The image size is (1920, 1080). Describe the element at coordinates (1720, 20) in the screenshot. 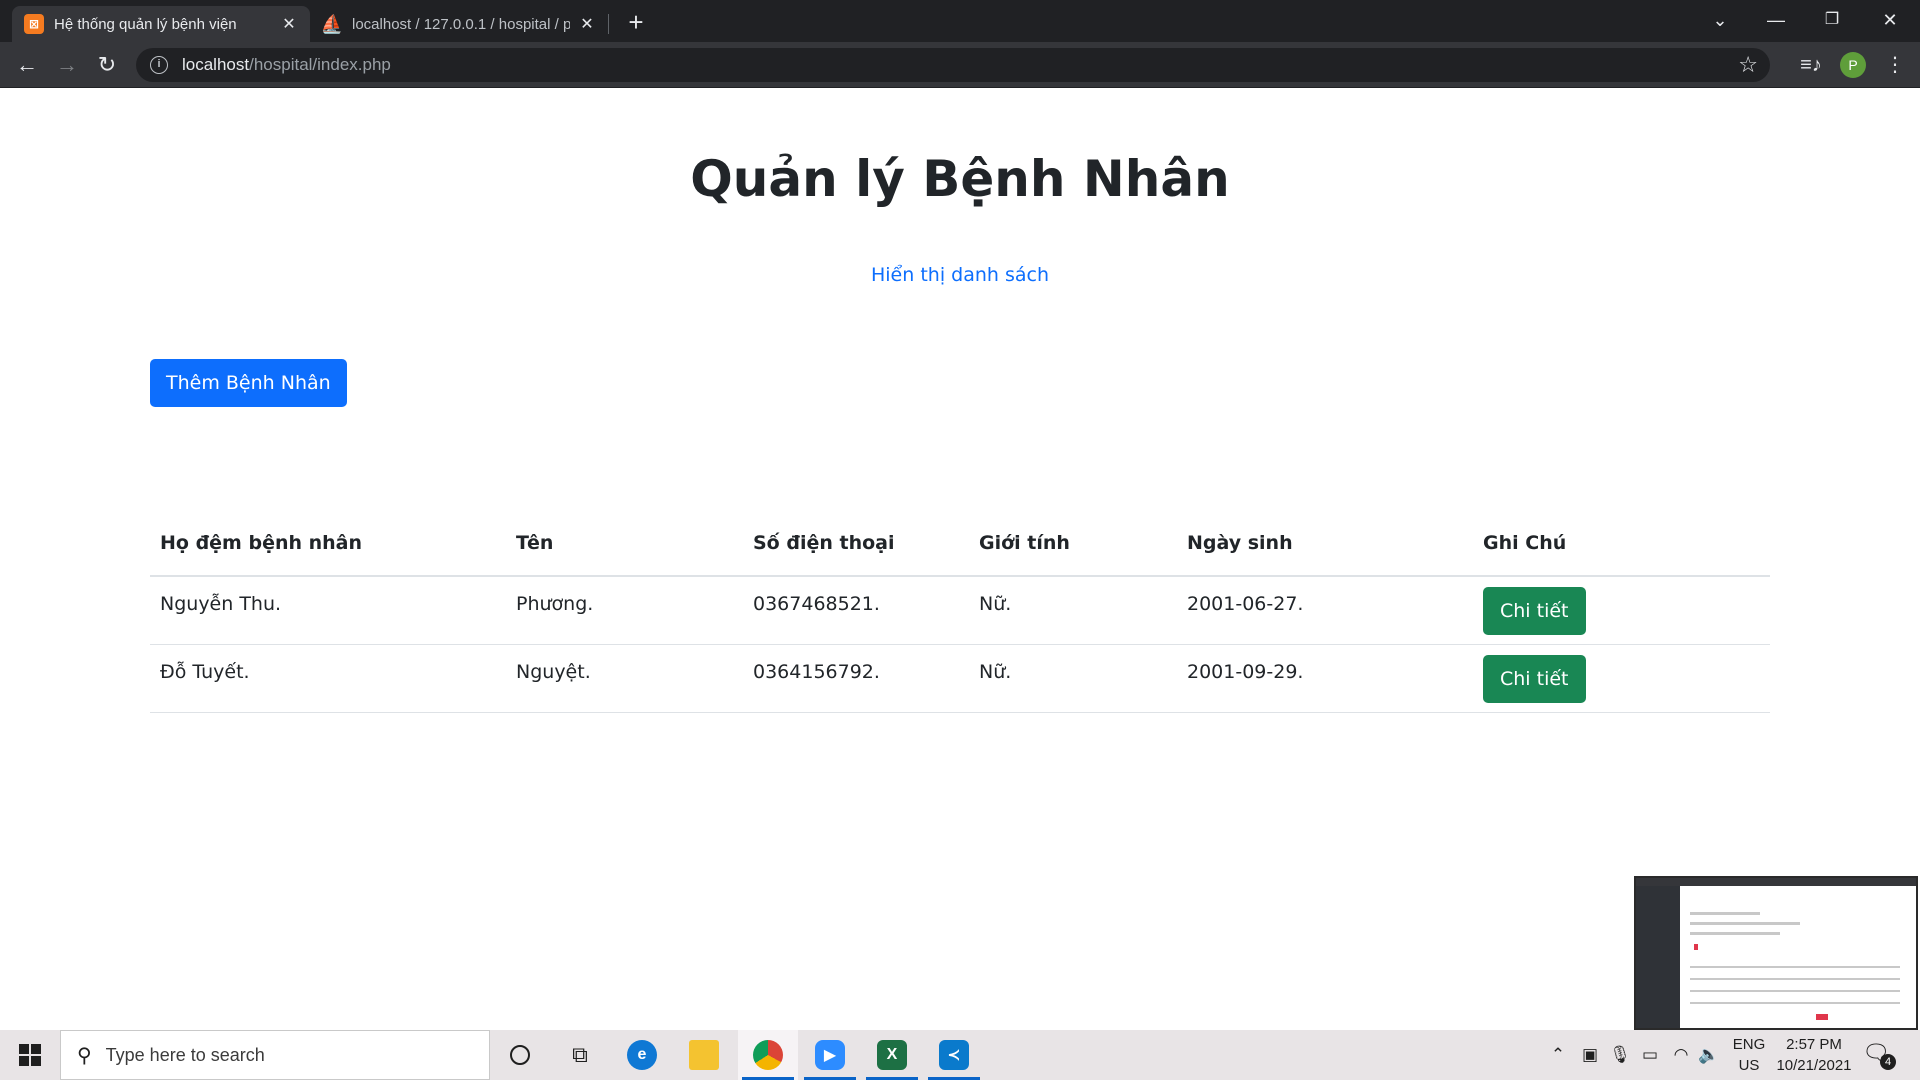

I see `tab-search-chevron-icon: ⌄` at that location.